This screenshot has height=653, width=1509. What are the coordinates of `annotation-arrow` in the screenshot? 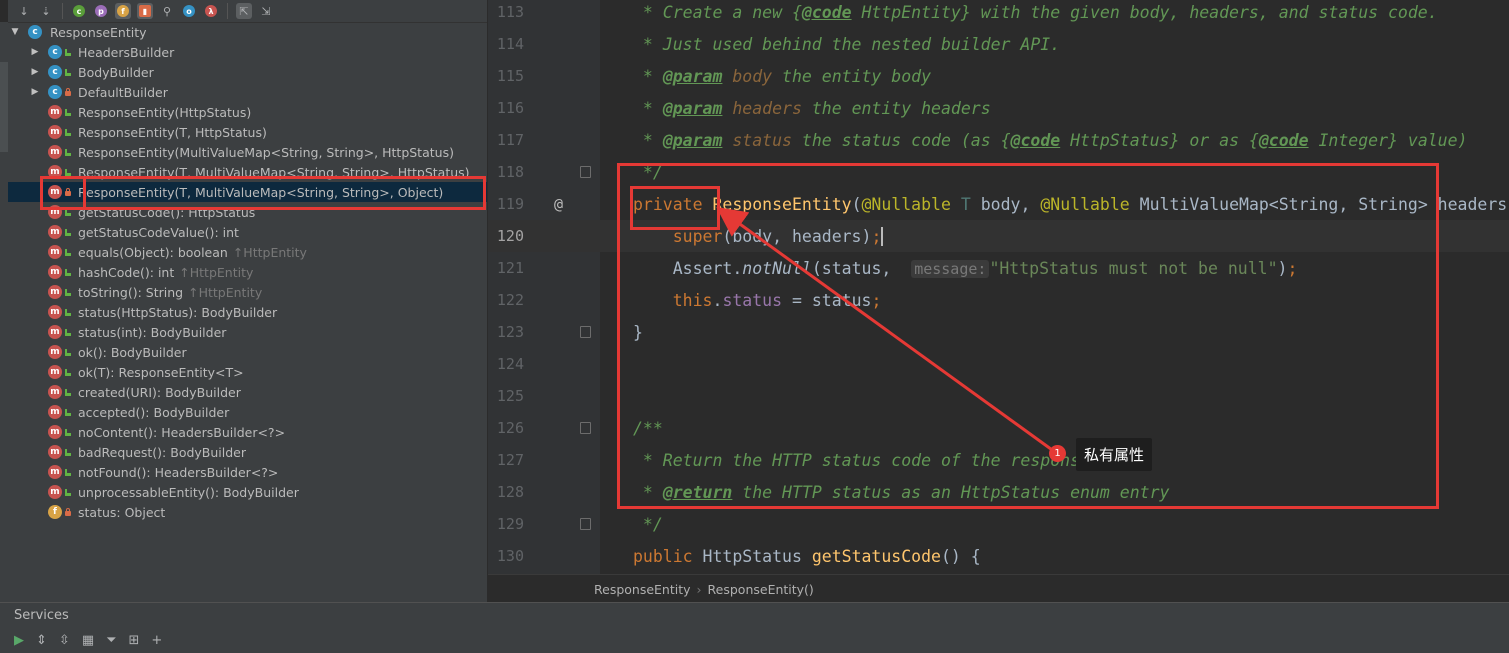 It's located at (886, 330).